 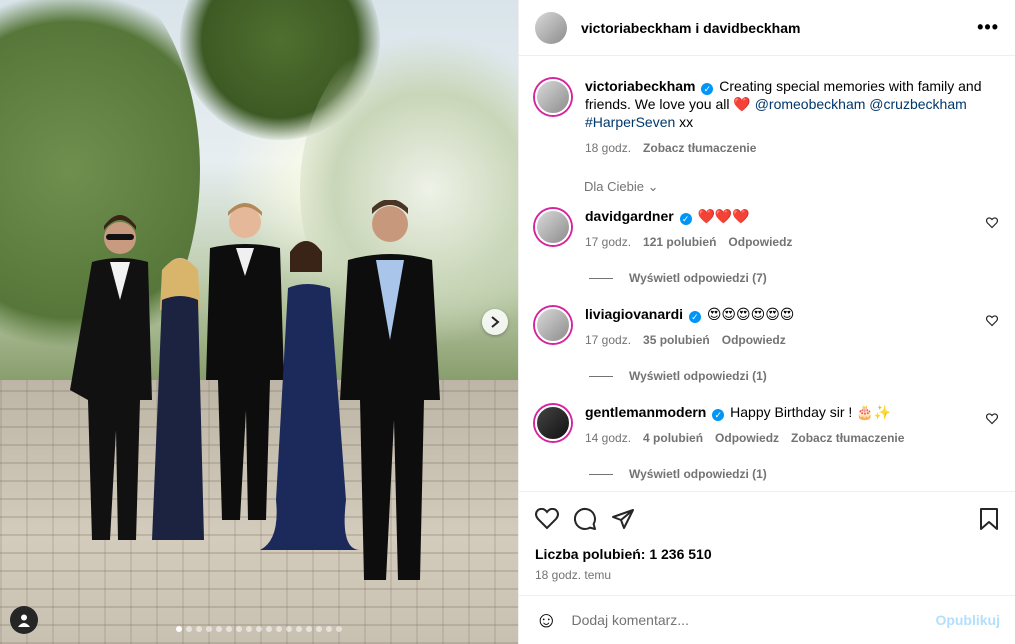 I want to click on comment-likes: 4 polubień, so click(x=673, y=438).